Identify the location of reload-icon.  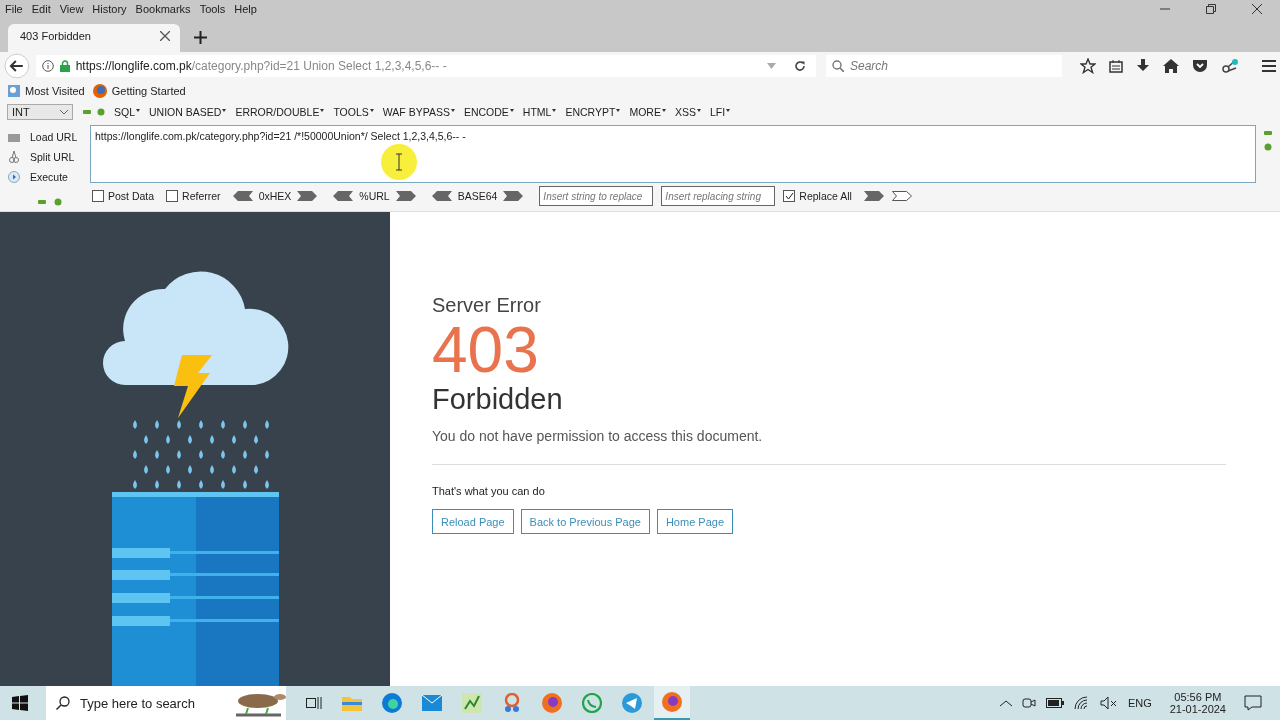
(800, 65).